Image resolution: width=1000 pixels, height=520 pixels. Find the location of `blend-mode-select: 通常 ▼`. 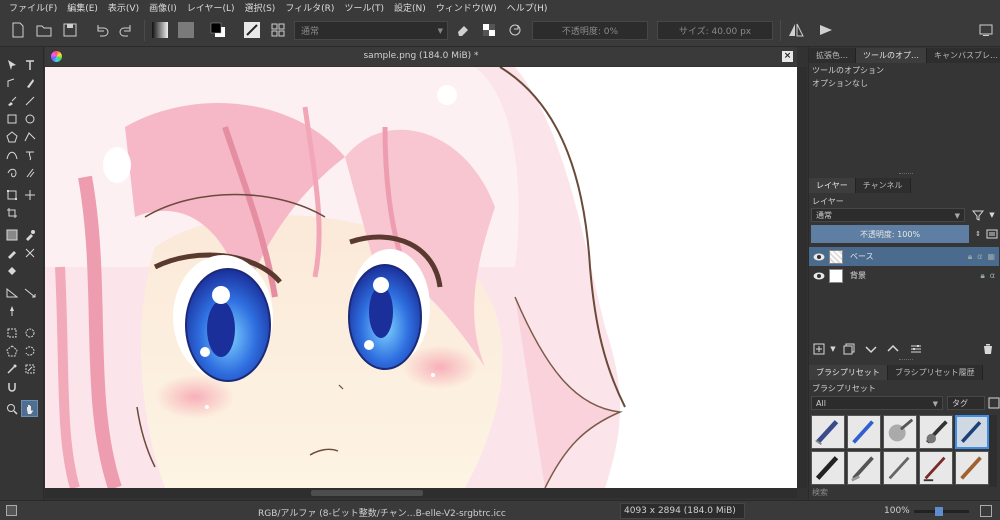

blend-mode-select: 通常 ▼ is located at coordinates (371, 30).